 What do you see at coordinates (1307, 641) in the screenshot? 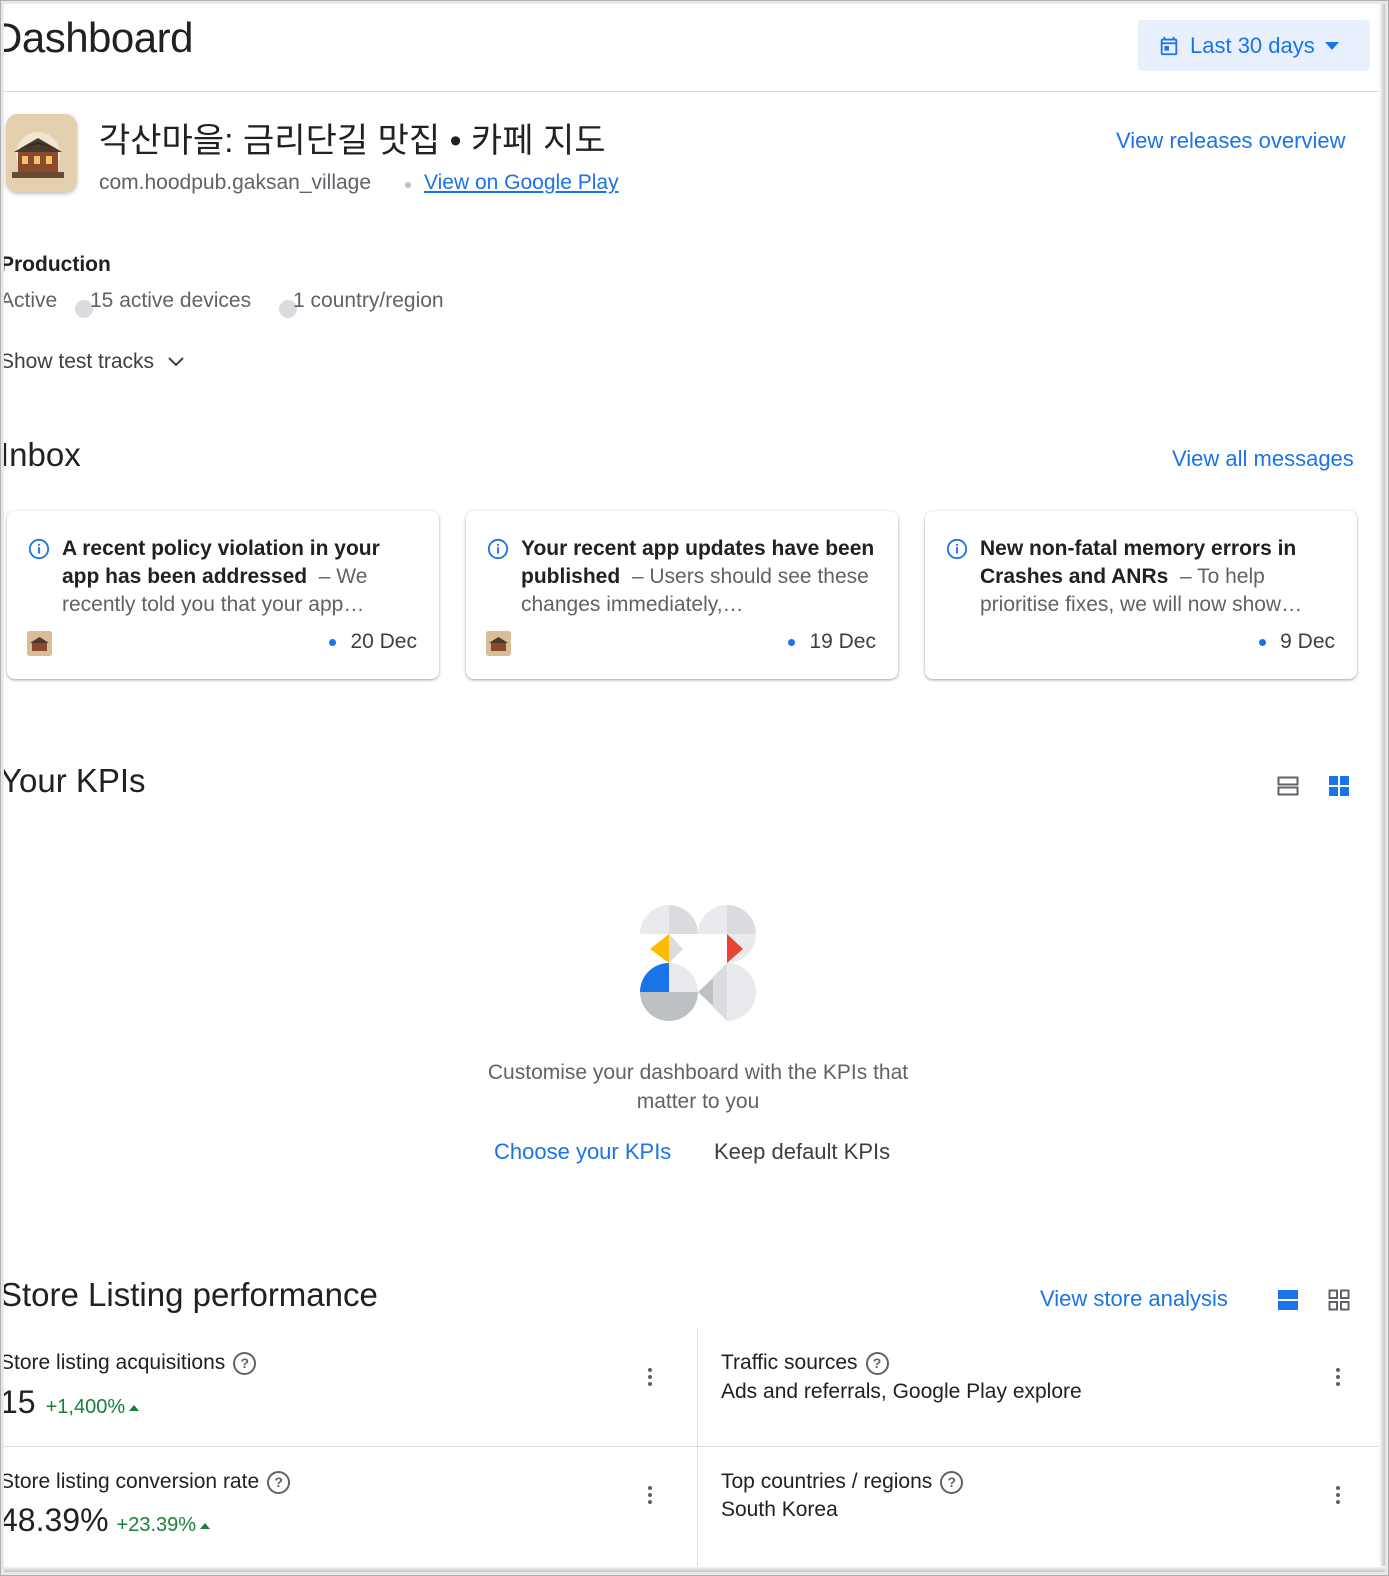
I see `message-date: 9 Dec` at bounding box center [1307, 641].